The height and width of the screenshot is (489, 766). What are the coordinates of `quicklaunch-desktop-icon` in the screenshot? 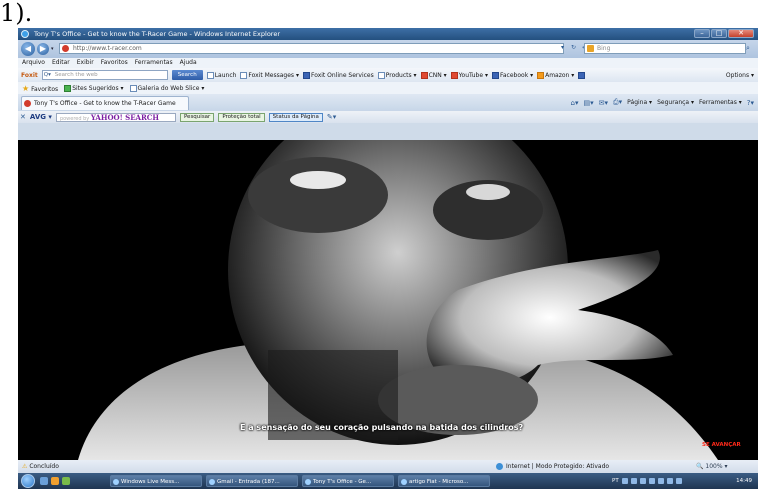 It's located at (44, 481).